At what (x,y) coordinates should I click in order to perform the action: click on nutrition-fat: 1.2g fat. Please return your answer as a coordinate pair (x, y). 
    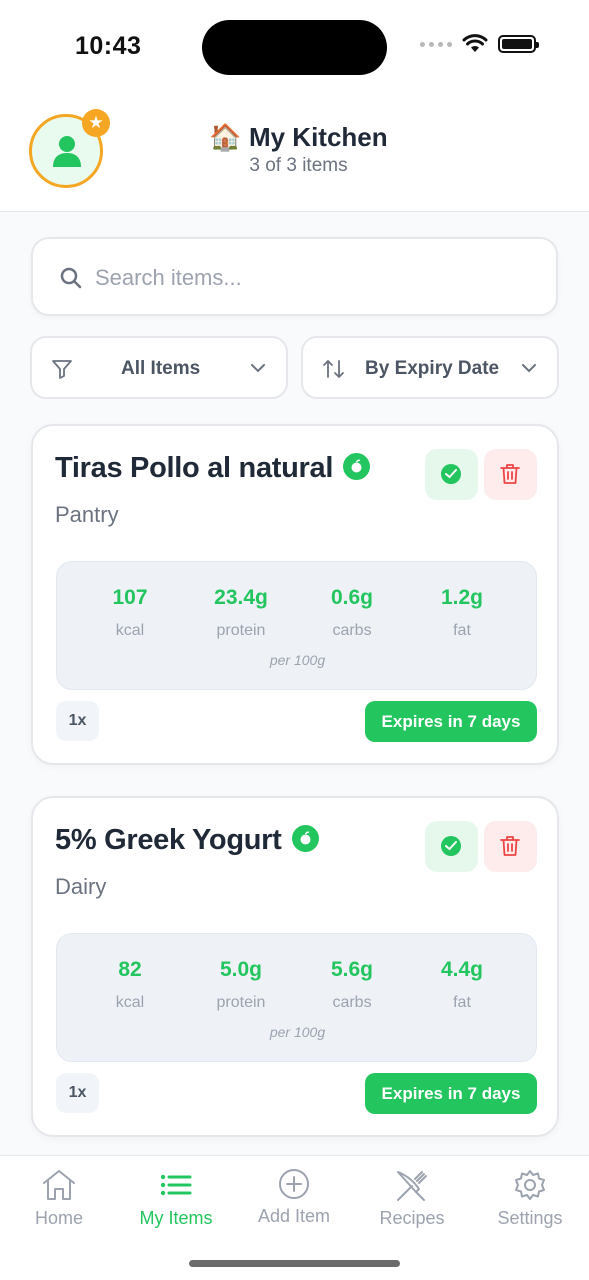
    Looking at the image, I should click on (462, 613).